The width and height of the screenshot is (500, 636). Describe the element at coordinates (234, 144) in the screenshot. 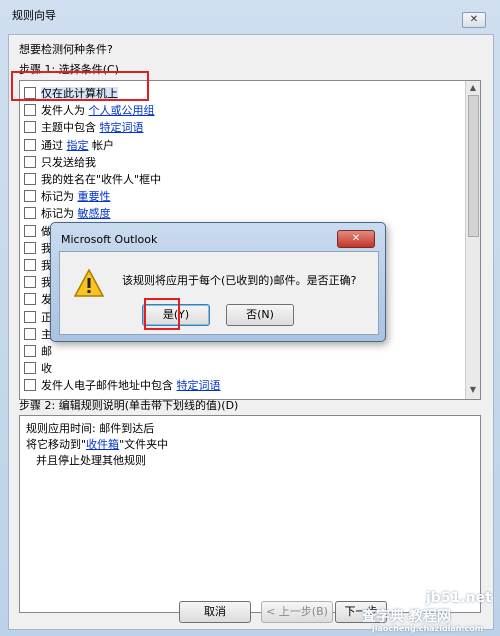

I see `condition-row: 通过 指定 帐户` at that location.